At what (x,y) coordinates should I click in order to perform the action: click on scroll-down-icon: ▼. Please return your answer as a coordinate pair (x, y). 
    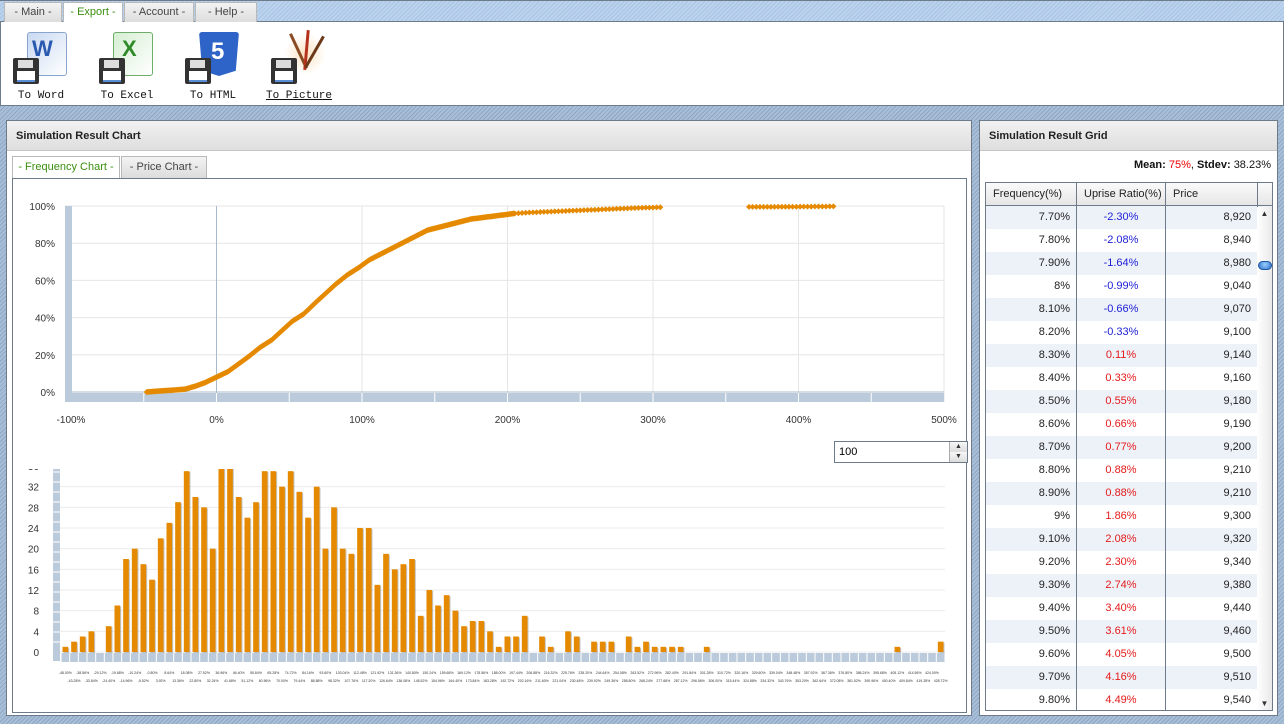
    Looking at the image, I should click on (1264, 703).